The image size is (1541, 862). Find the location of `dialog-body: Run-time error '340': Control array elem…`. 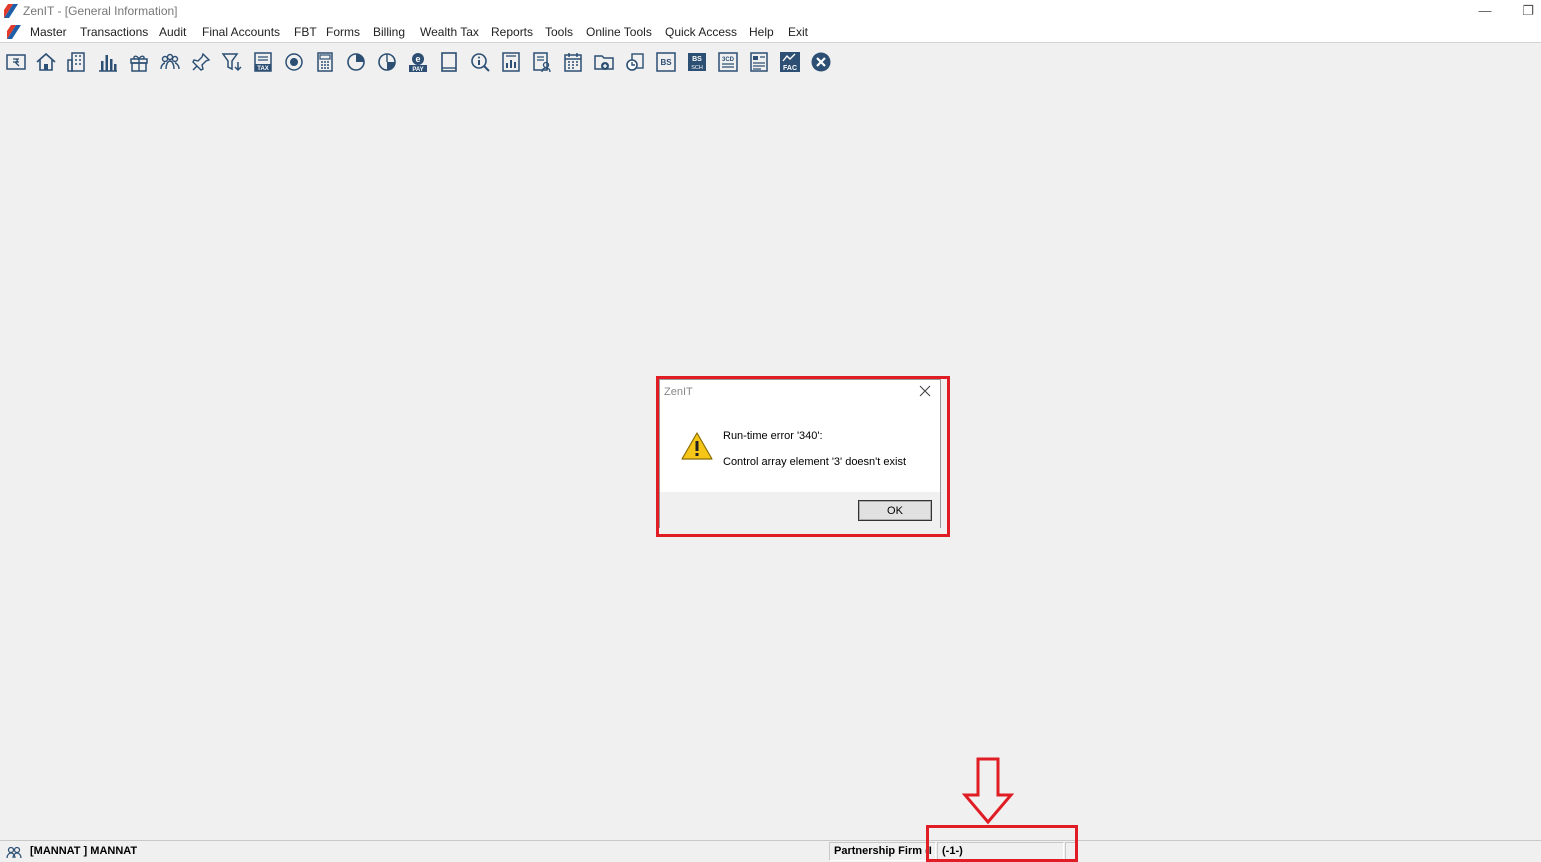

dialog-body: Run-time error '340': Control array elem… is located at coordinates (800, 448).